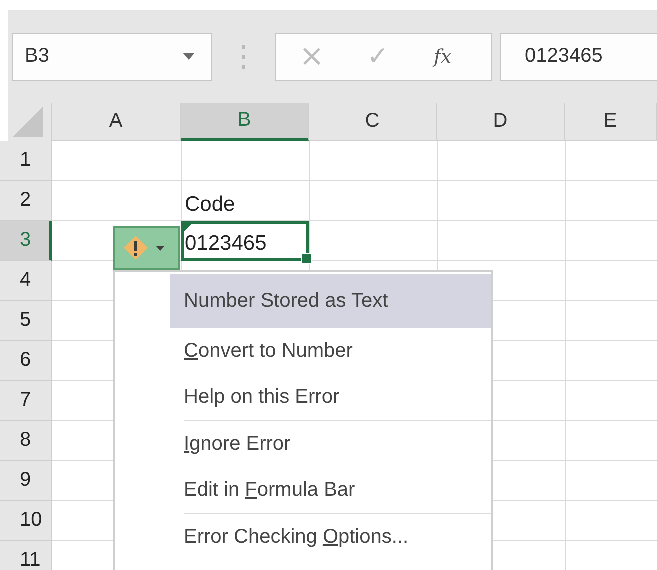 Image resolution: width=657 pixels, height=570 pixels. Describe the element at coordinates (28, 122) in the screenshot. I see `triangle-icon` at that location.